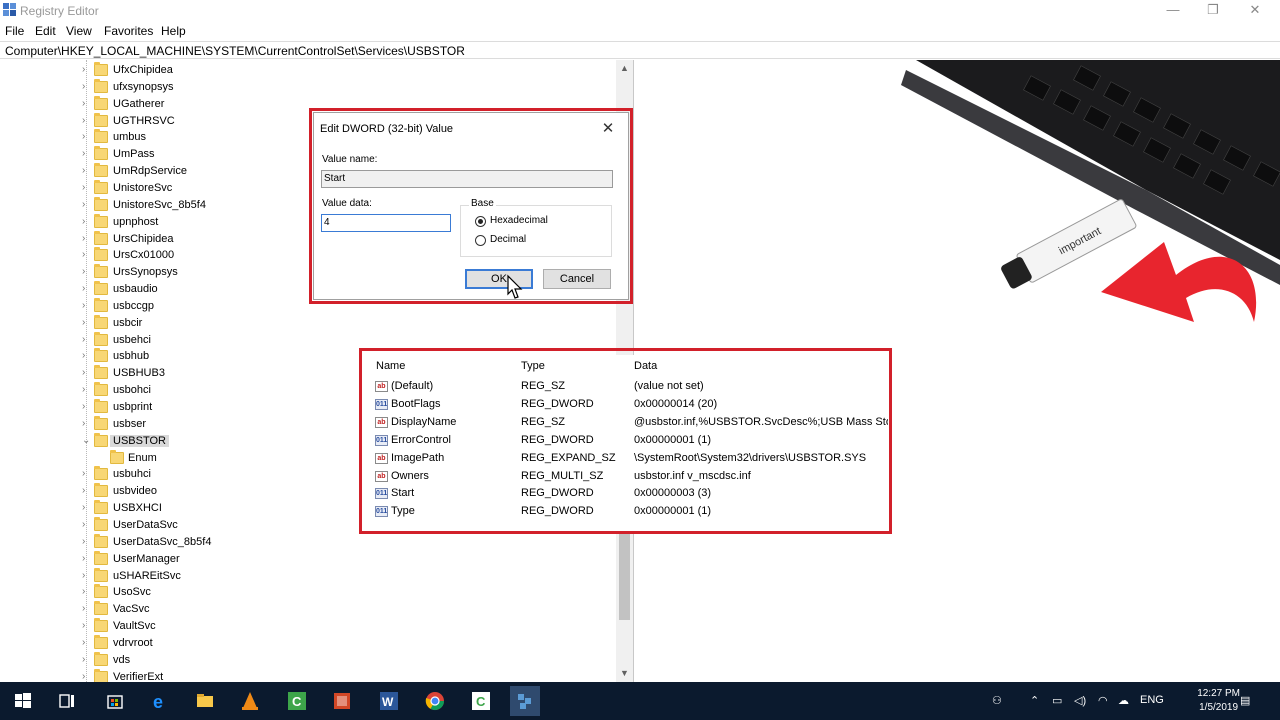 Image resolution: width=1280 pixels, height=720 pixels. Describe the element at coordinates (307, 675) in the screenshot. I see `tree-item: › VerifierExt` at that location.